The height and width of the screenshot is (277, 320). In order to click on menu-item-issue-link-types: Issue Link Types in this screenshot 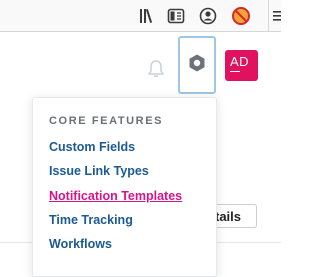, I will do `click(99, 171)`.